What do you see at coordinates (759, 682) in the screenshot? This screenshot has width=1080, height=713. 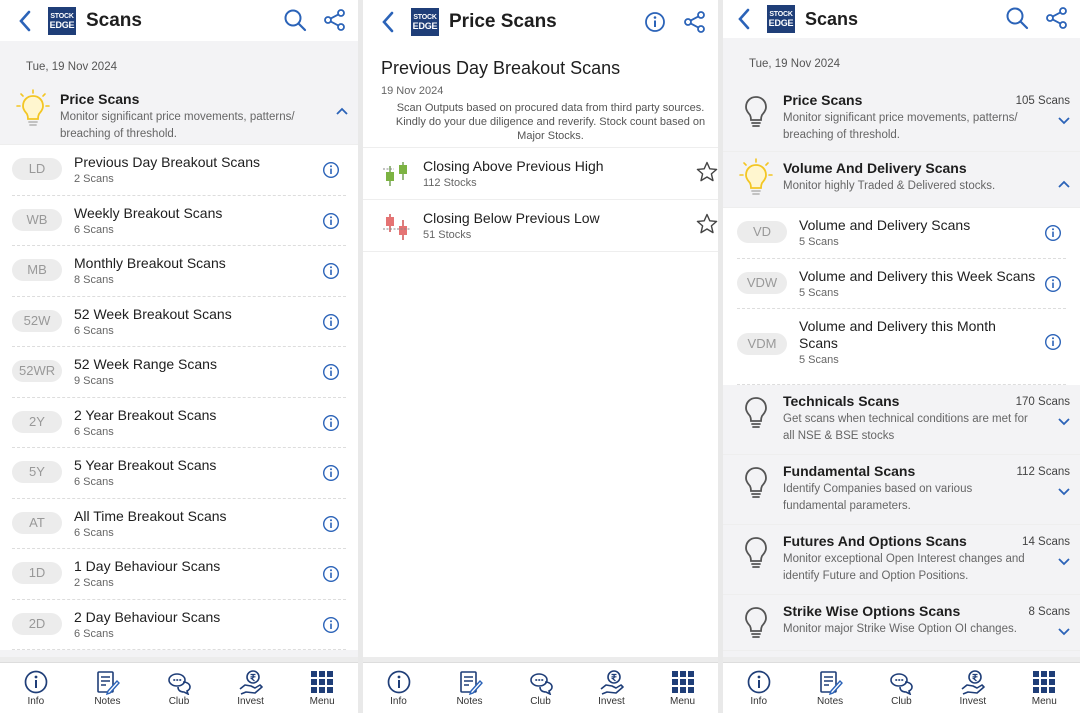 I see `info-circle-icon` at bounding box center [759, 682].